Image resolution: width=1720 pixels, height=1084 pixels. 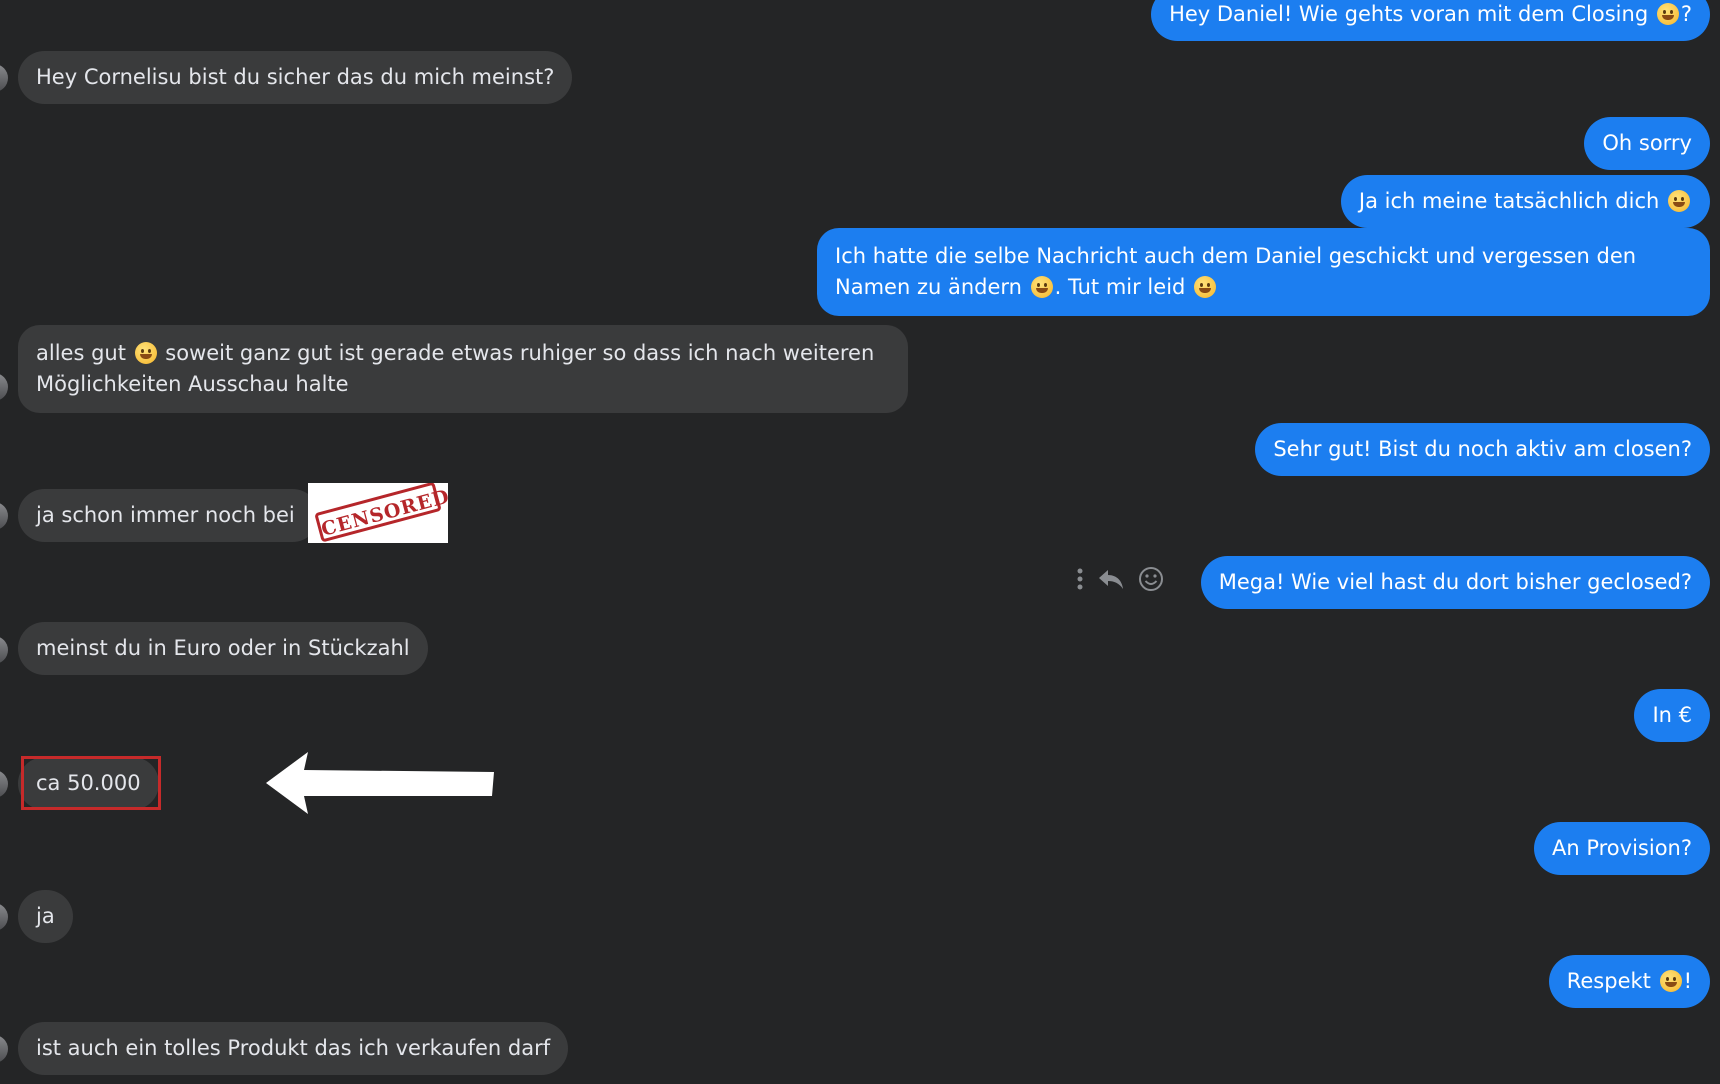 I want to click on message-outgoing: Ja ich meine tatsächlich dich, so click(x=1525, y=201).